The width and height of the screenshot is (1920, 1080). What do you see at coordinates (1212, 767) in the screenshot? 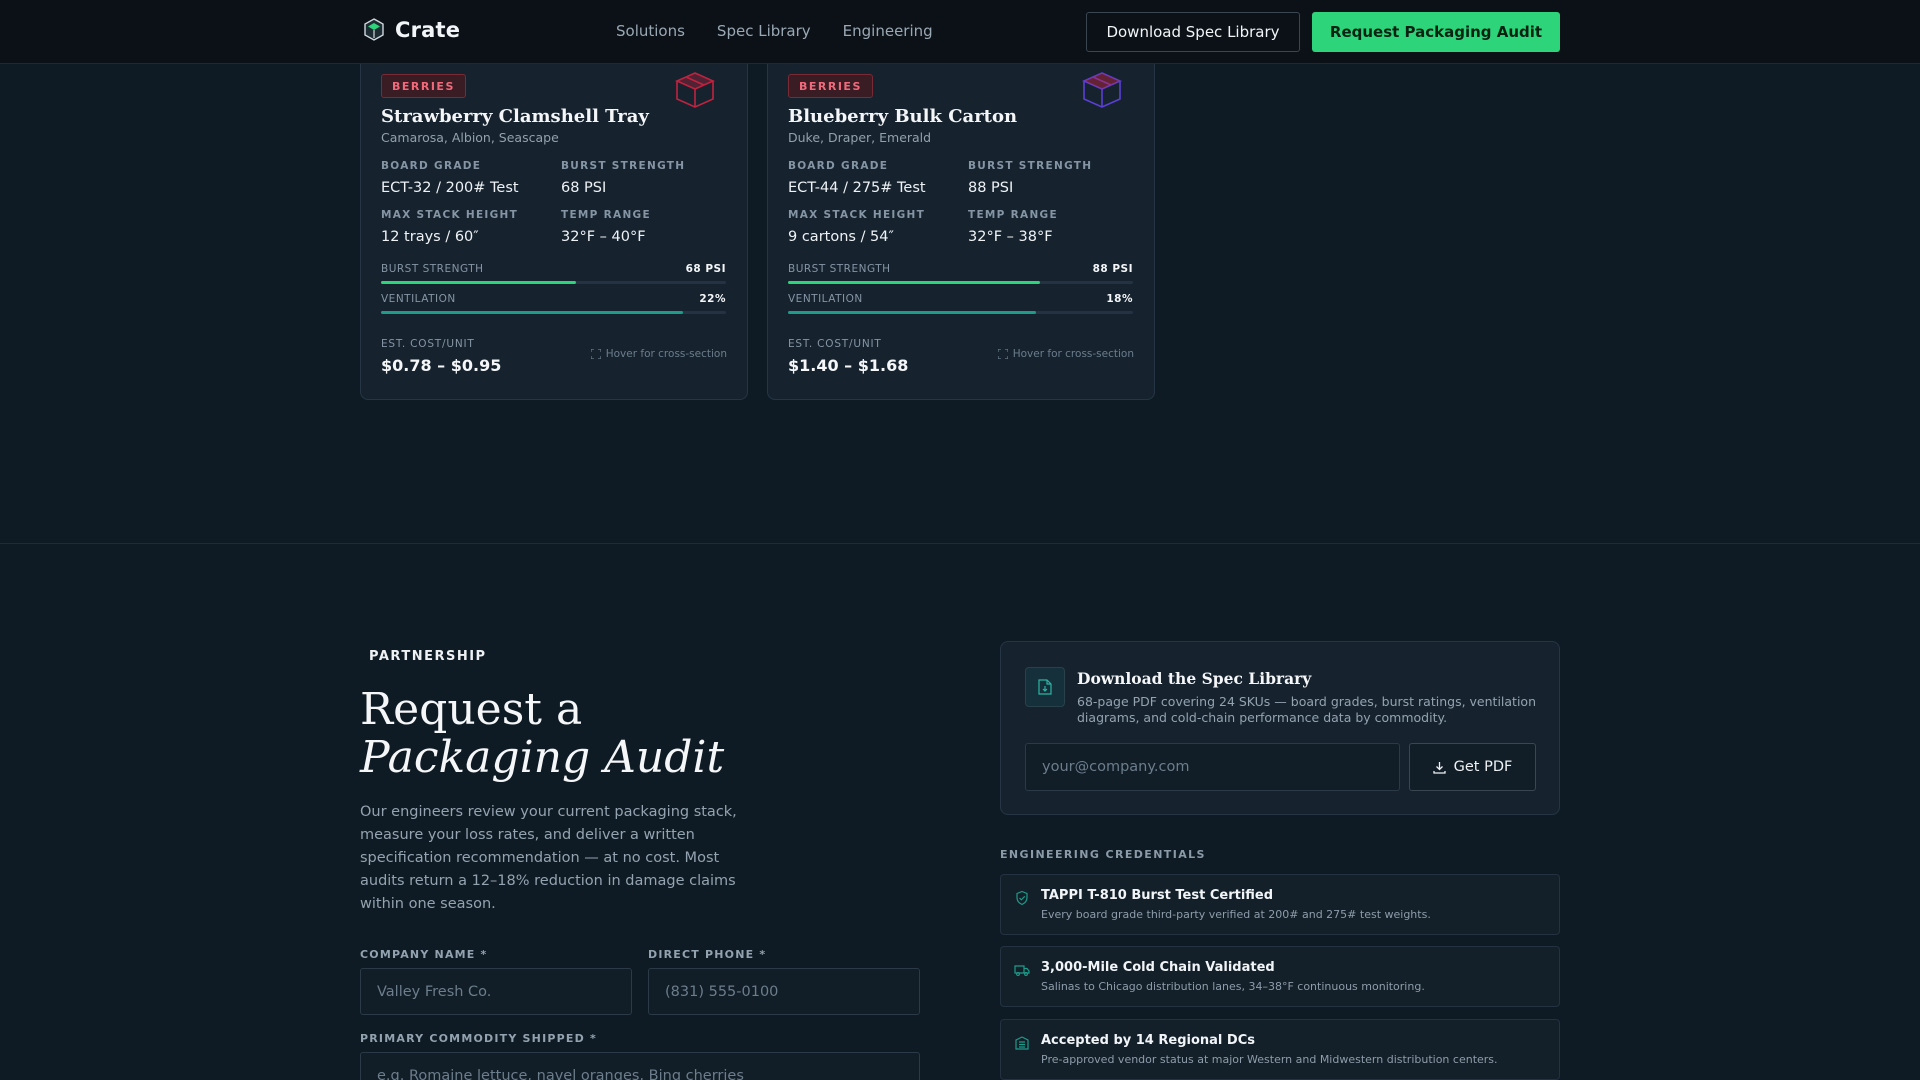
I see `email-input` at bounding box center [1212, 767].